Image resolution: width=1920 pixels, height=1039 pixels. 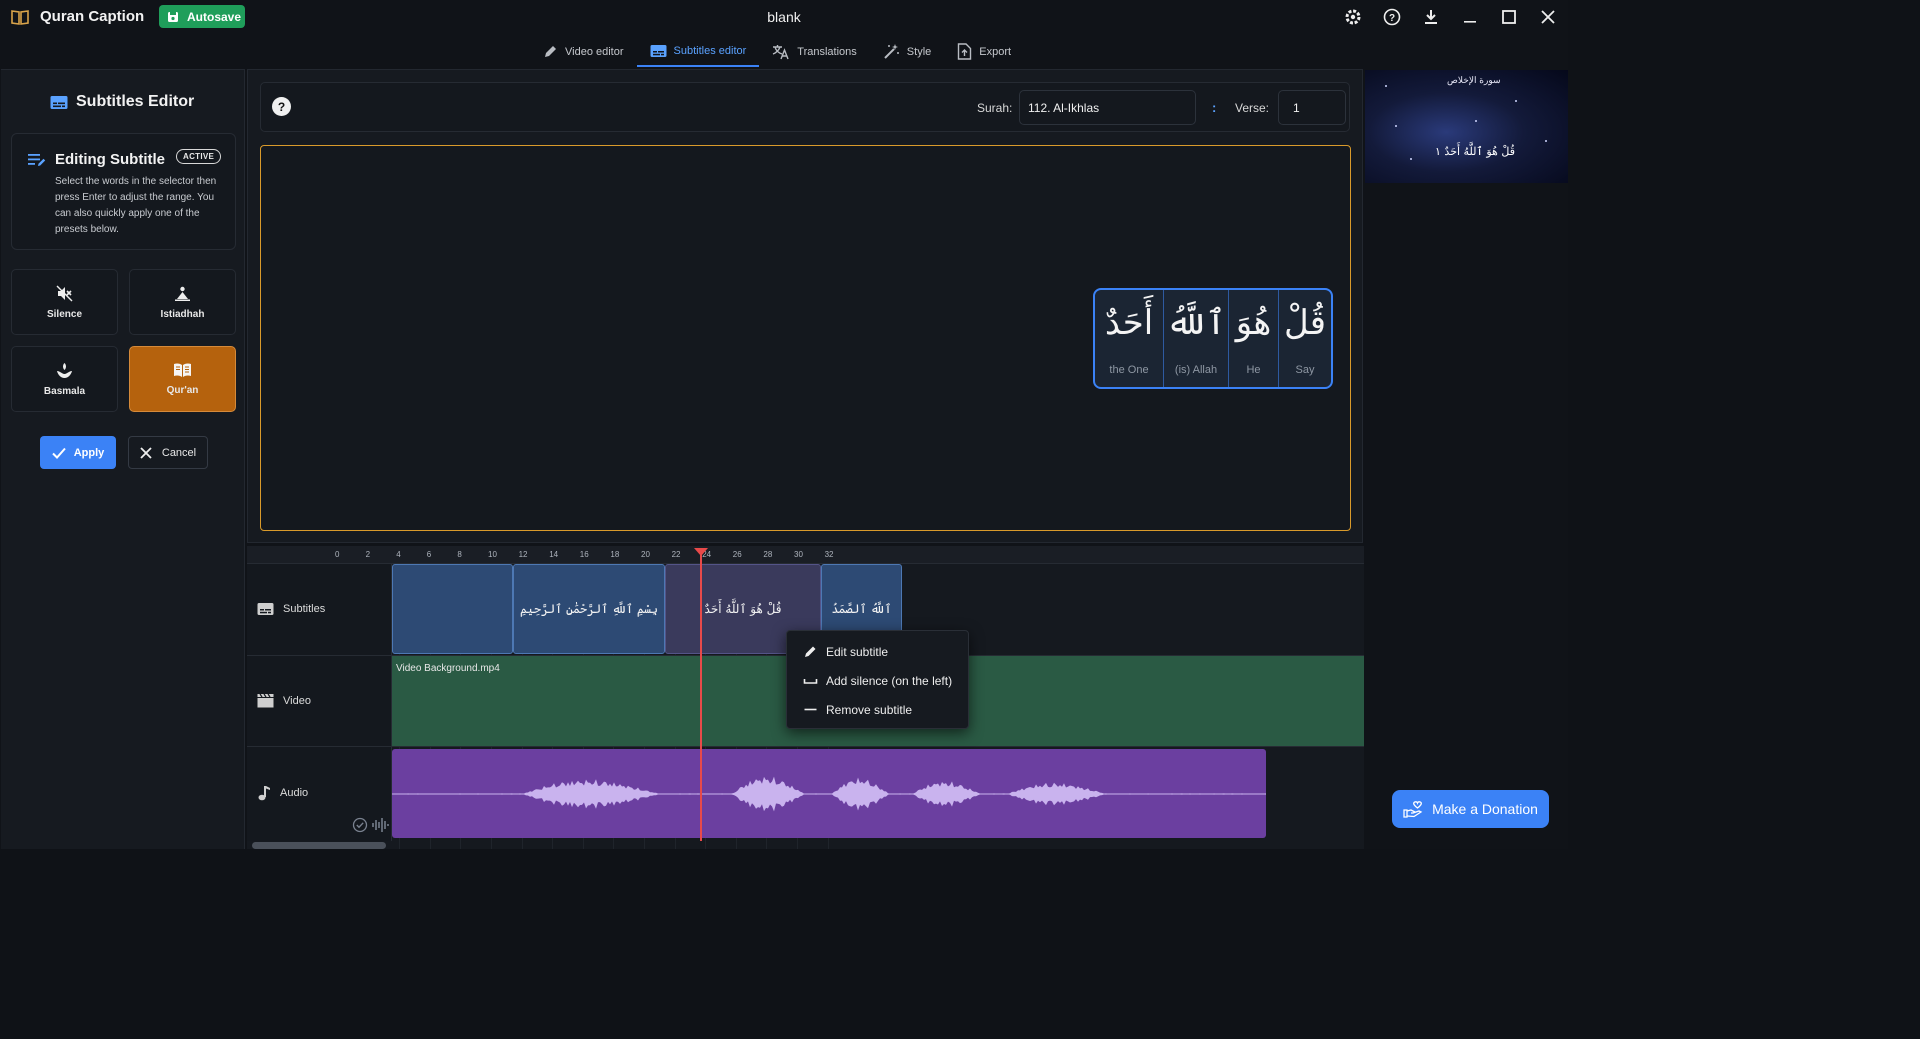 I want to click on tick-label: 26, so click(x=737, y=554).